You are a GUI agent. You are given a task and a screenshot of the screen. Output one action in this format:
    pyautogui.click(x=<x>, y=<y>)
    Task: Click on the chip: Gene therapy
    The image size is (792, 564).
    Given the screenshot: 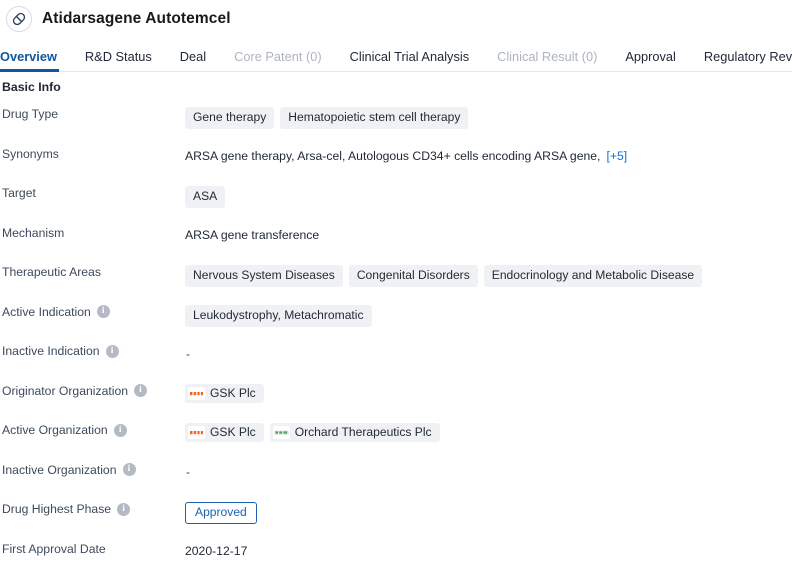 What is the action you would take?
    pyautogui.click(x=230, y=118)
    